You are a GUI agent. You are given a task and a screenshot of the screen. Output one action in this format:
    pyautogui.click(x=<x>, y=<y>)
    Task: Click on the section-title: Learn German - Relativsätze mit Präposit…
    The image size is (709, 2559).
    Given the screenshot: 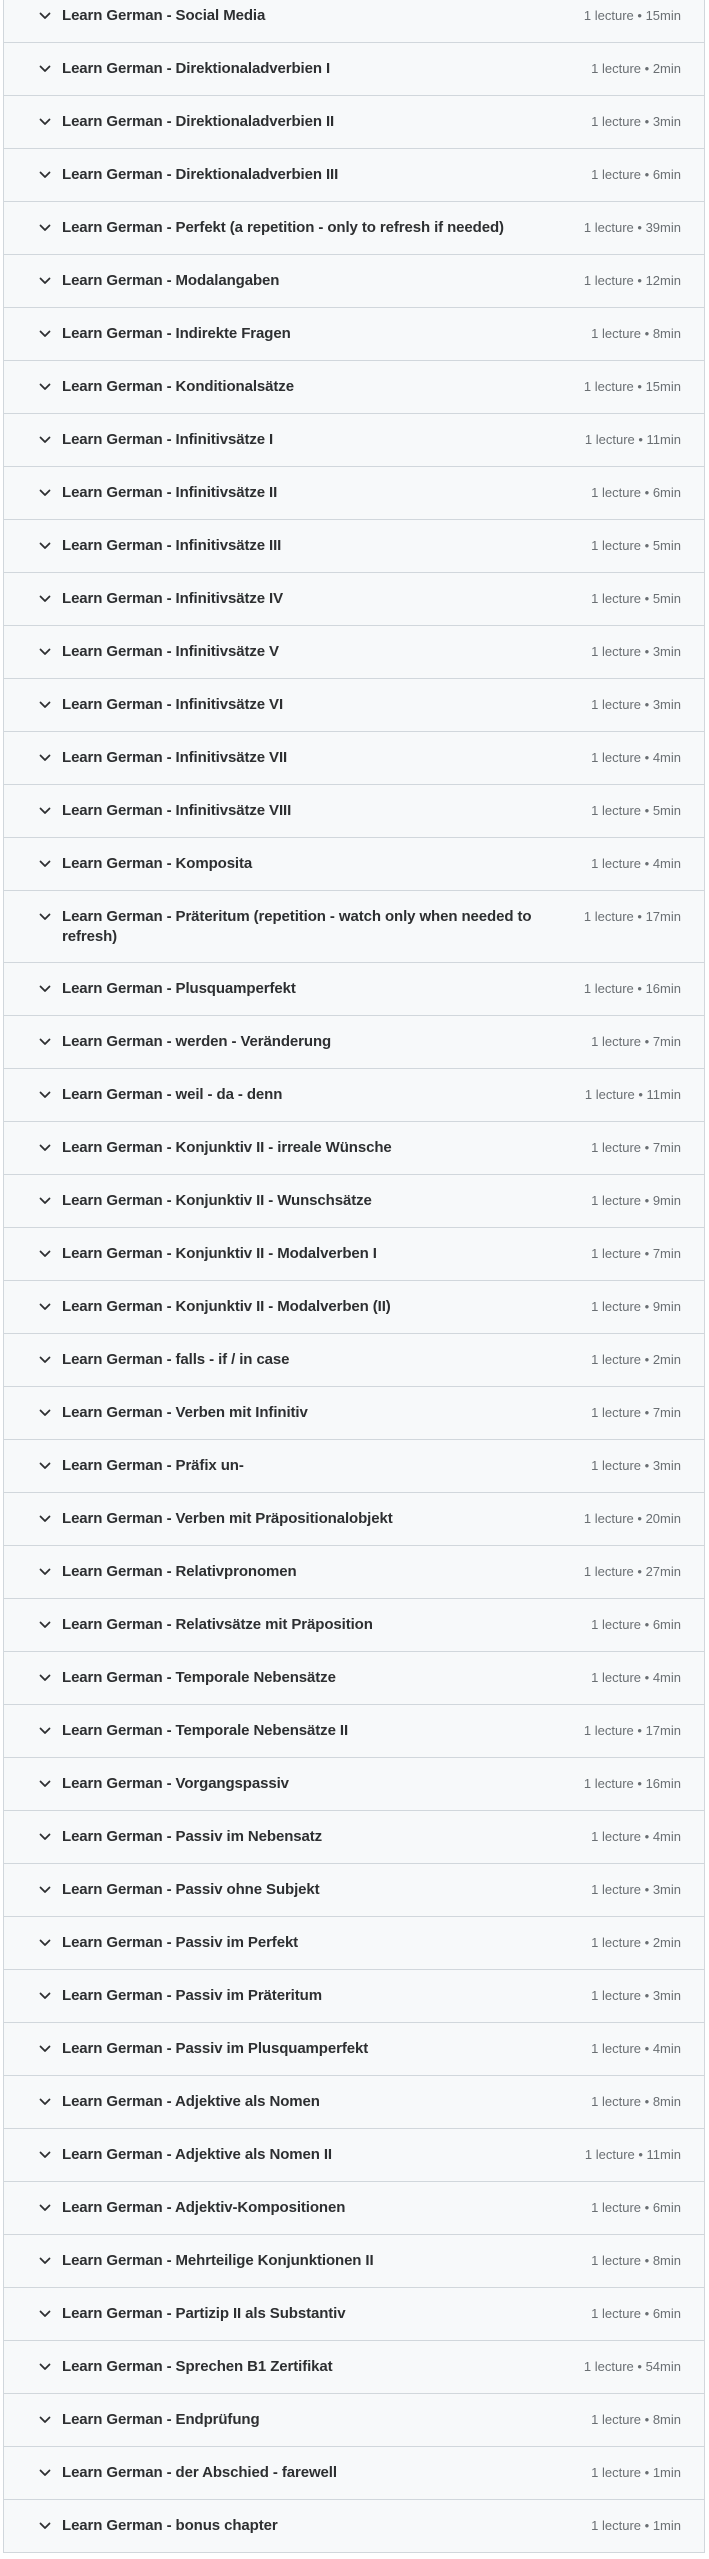 What is the action you would take?
    pyautogui.click(x=326, y=1625)
    